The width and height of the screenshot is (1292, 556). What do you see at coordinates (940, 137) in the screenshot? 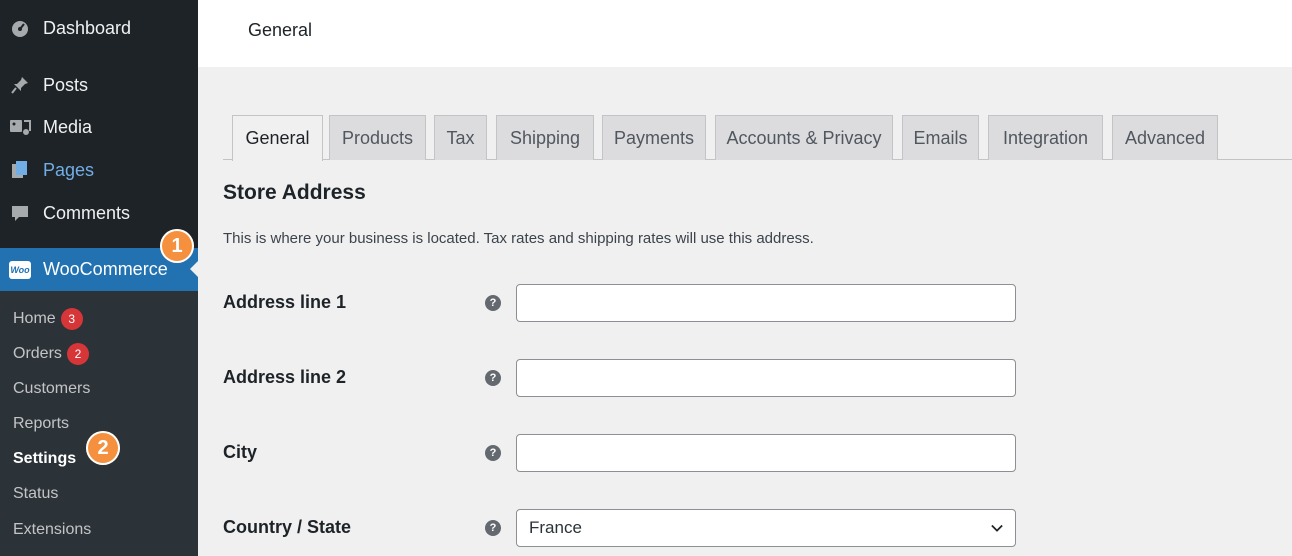
I see `tab-emails: Emails` at bounding box center [940, 137].